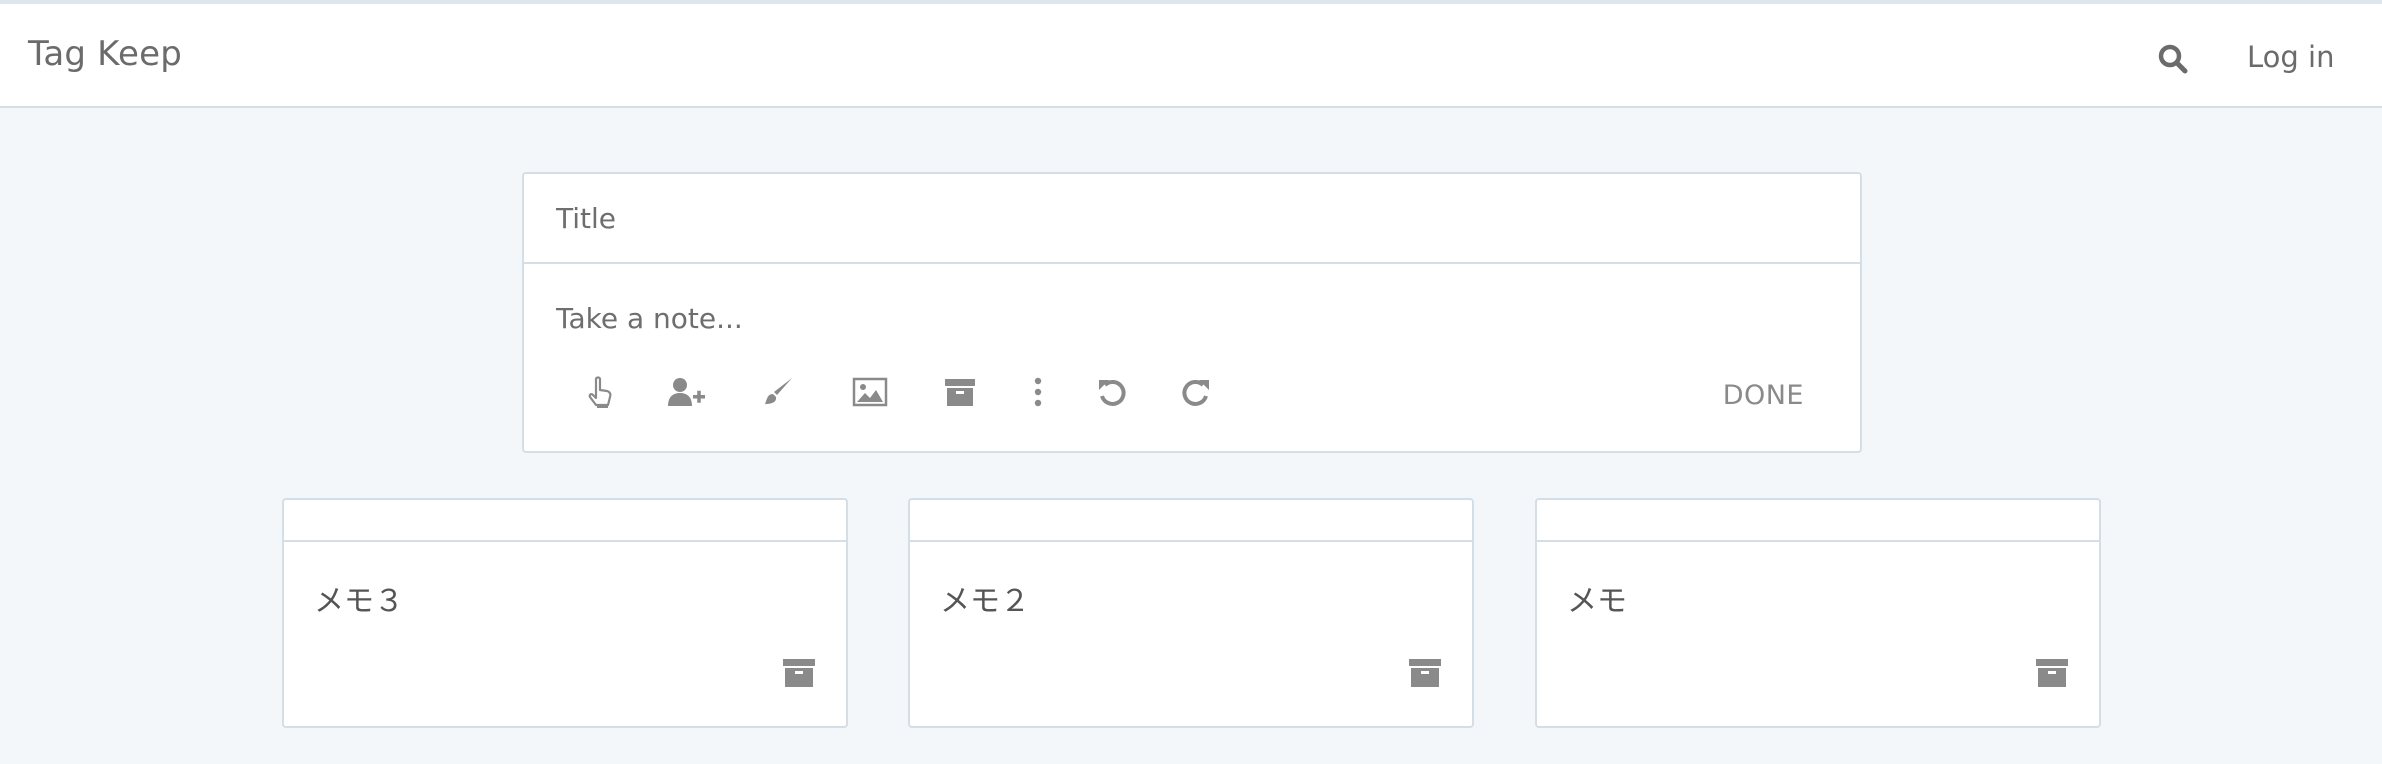  I want to click on more-icon, so click(1038, 392).